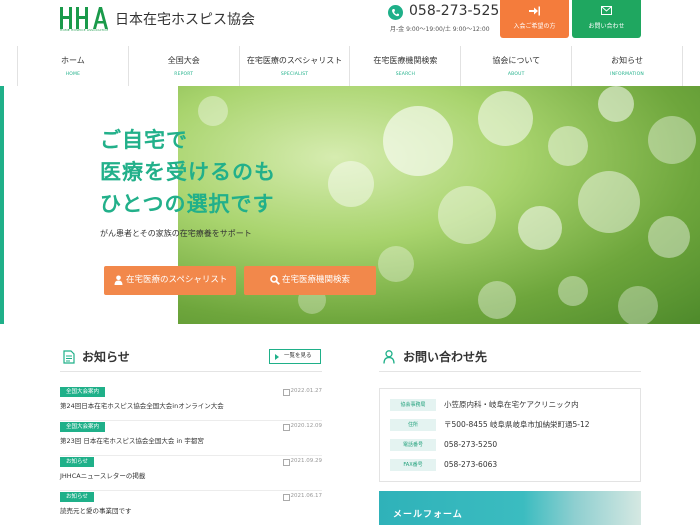  I want to click on nav-label: 全国大会, so click(183, 60).